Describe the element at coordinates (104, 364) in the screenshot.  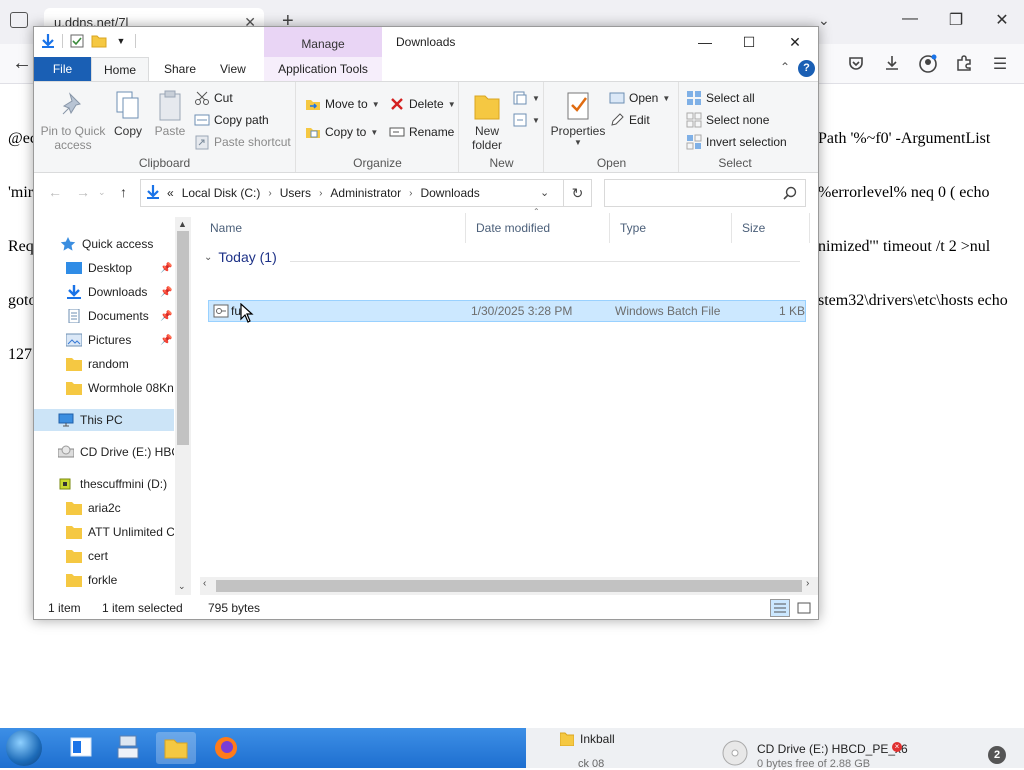
I see `nav-random: random` at that location.